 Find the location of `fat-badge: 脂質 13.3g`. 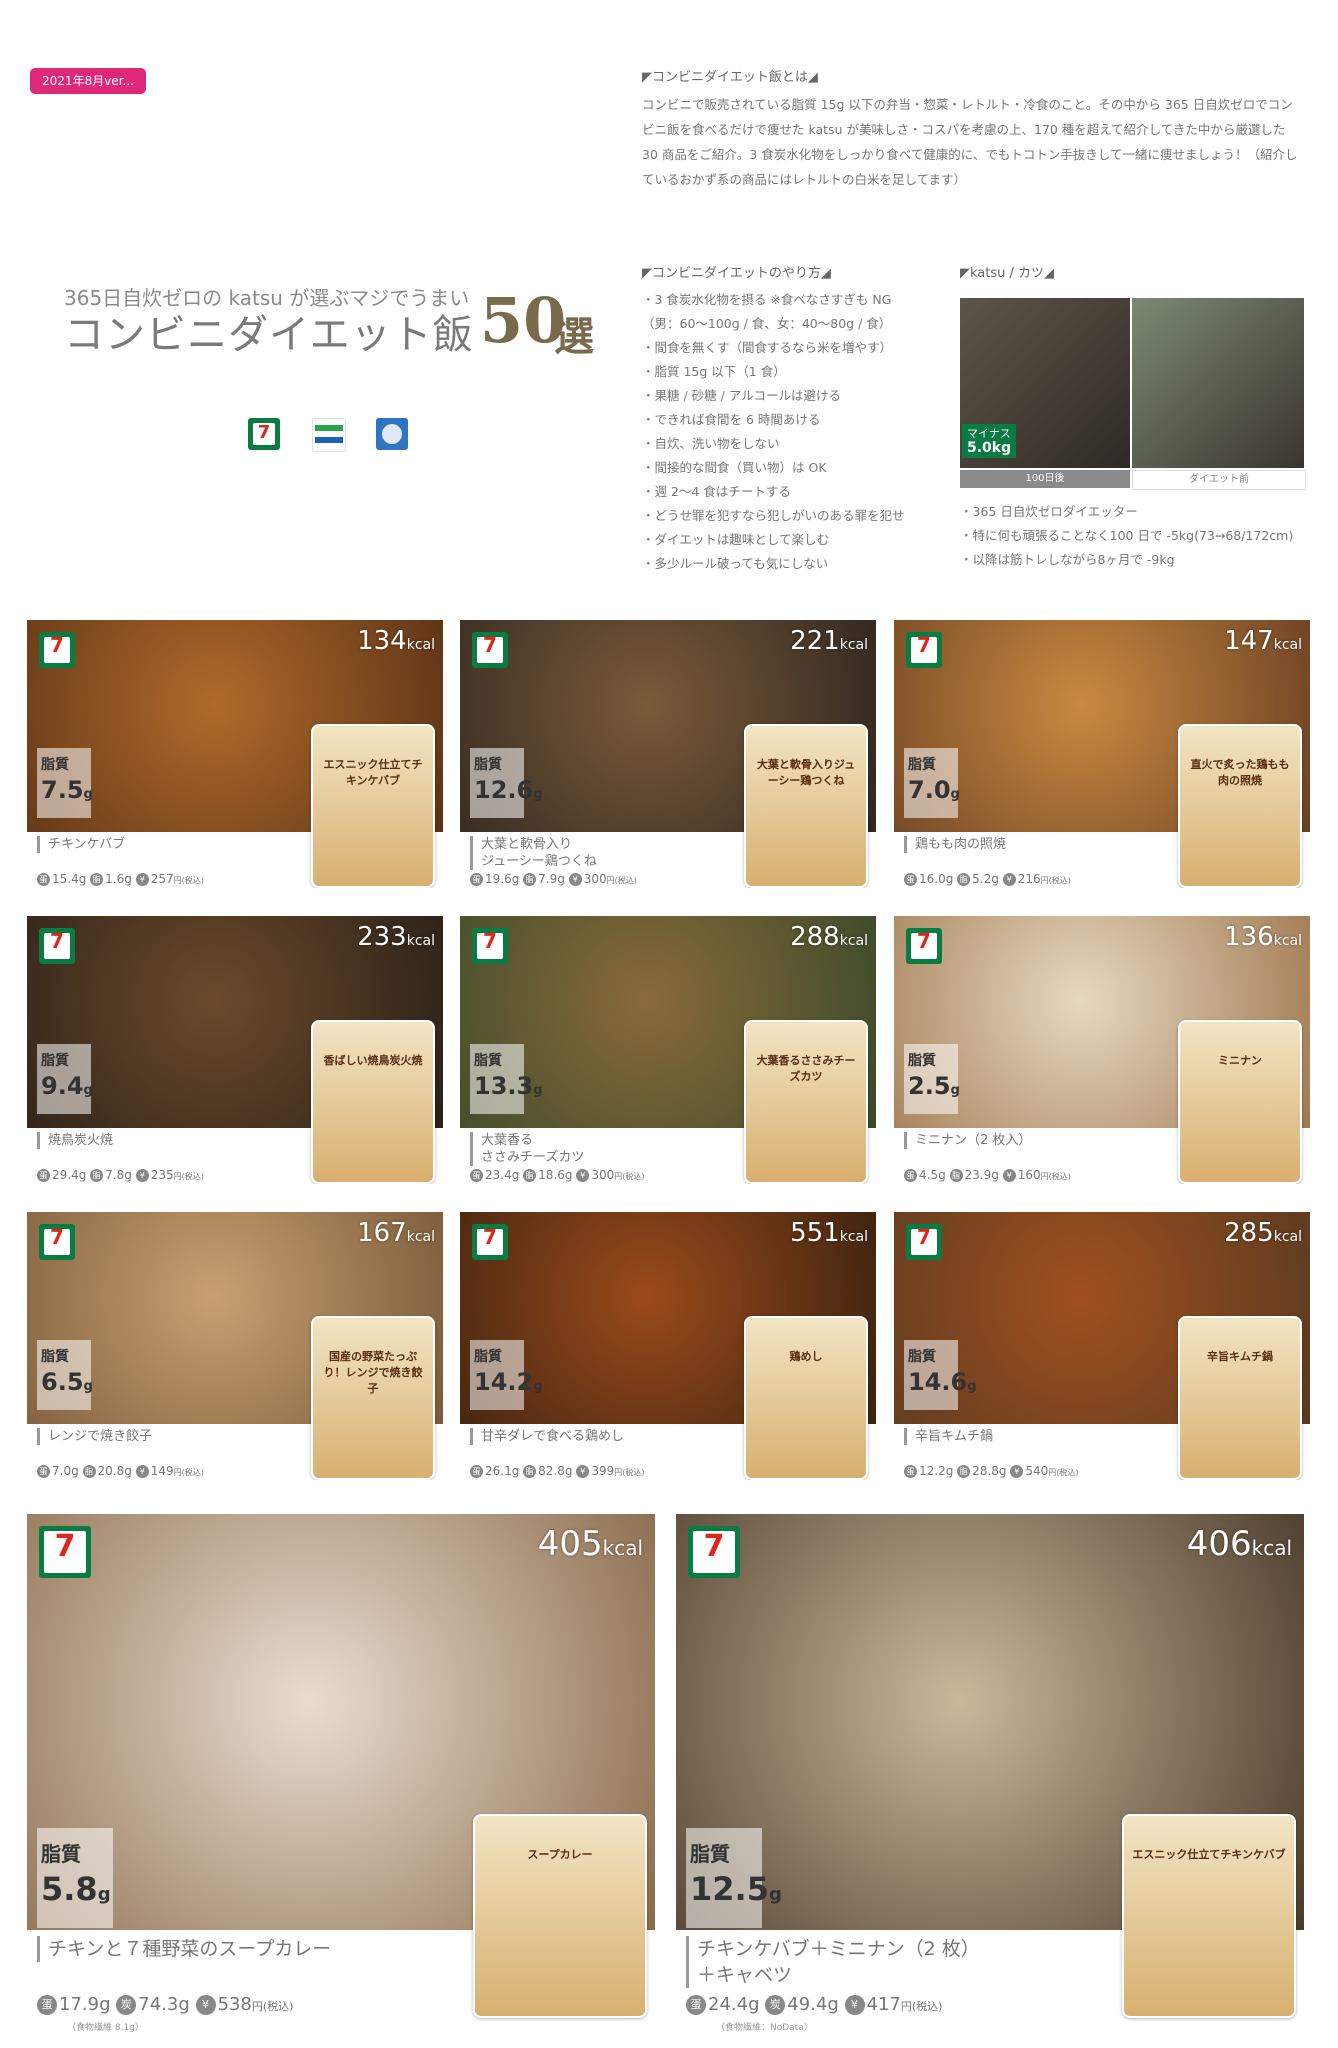

fat-badge: 脂質 13.3g is located at coordinates (506, 1079).